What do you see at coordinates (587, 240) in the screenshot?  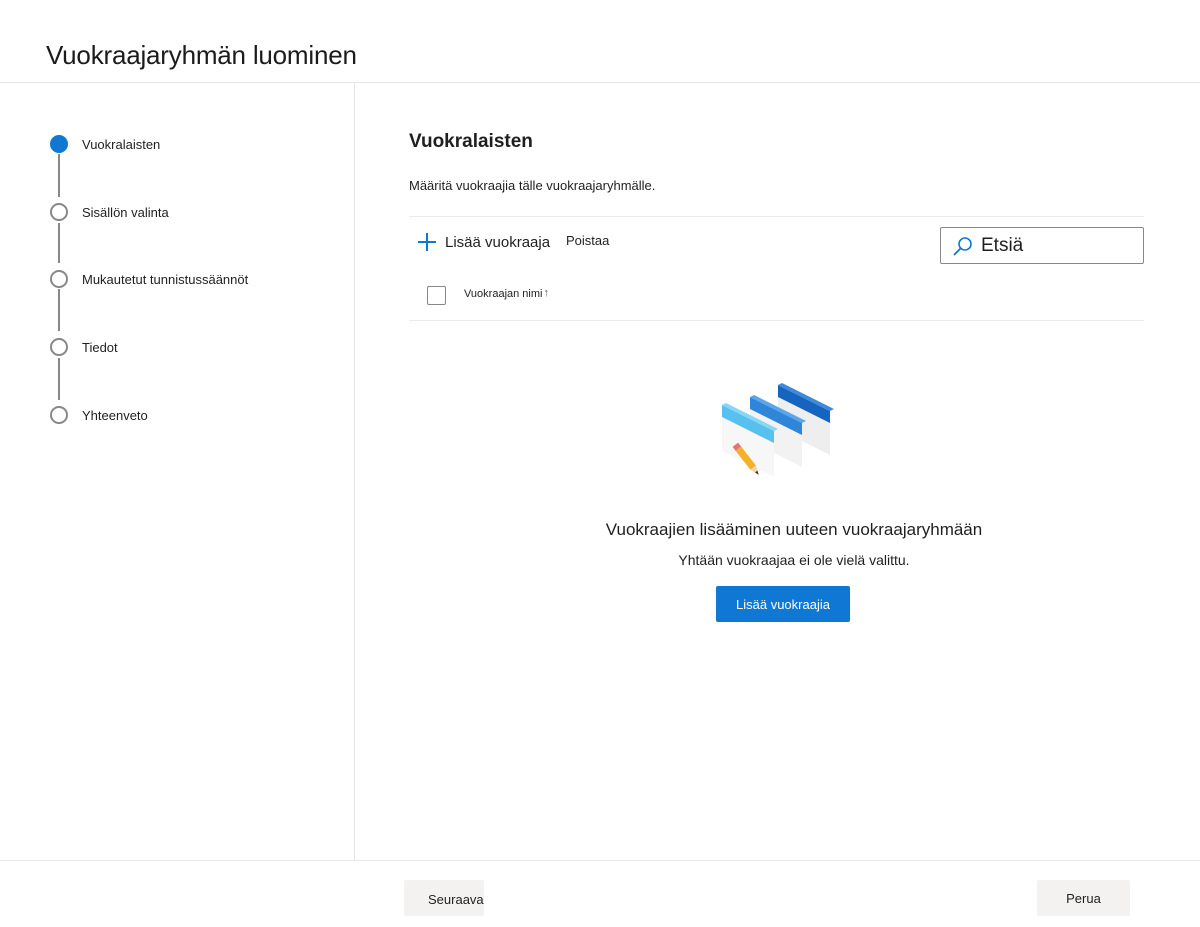 I see `remove-button: Poistaa` at bounding box center [587, 240].